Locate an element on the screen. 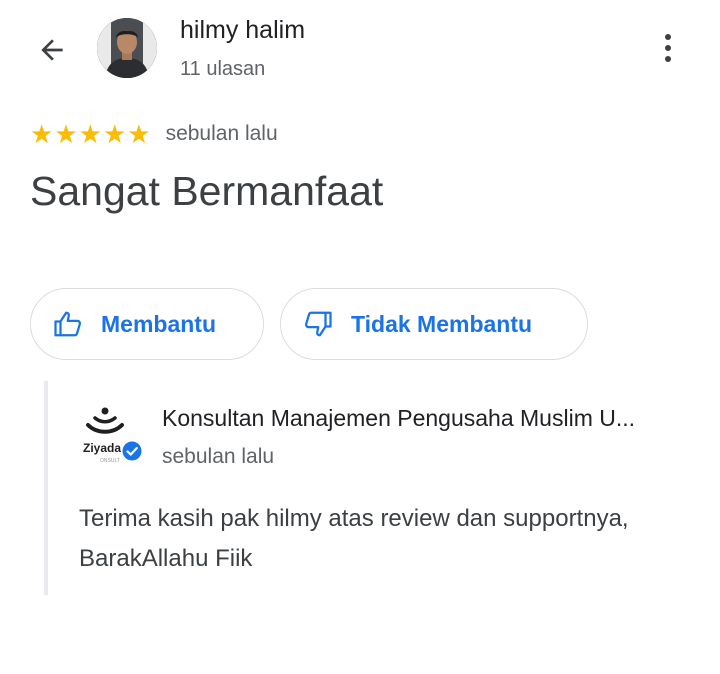 The height and width of the screenshot is (674, 720). reviewer-review-count: 11 ulasan is located at coordinates (223, 69).